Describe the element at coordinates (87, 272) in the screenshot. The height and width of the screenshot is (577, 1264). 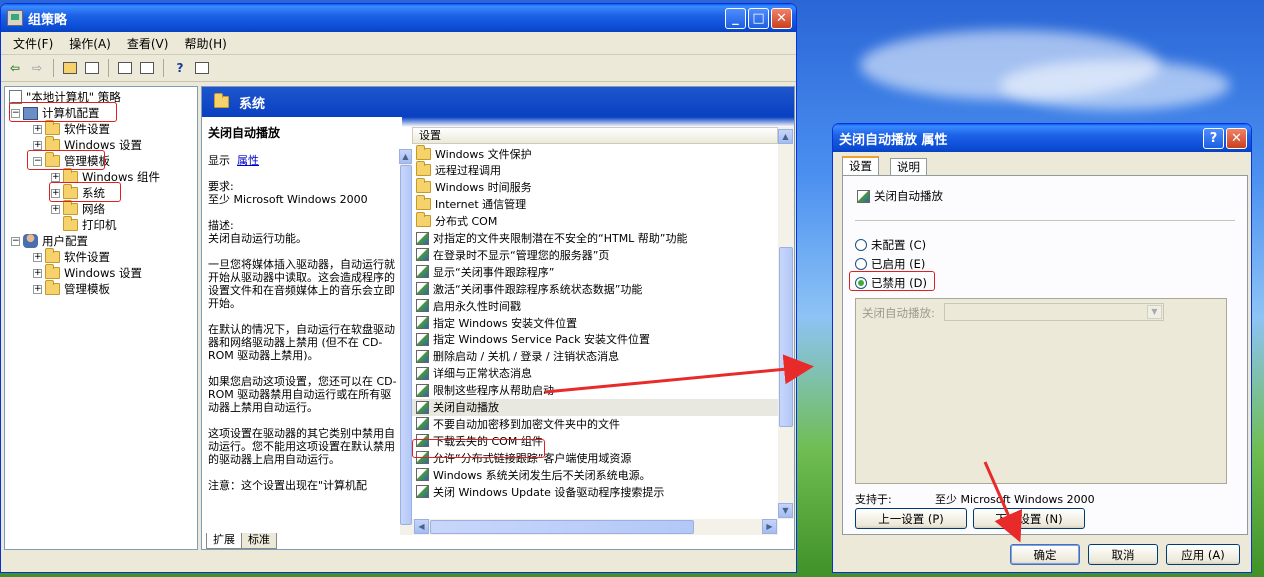
I see `tree-user-windows-settings: + Windows 设置` at that location.